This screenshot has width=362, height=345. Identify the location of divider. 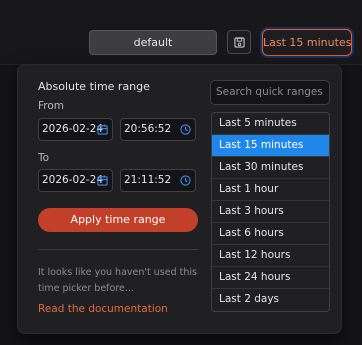
(118, 249).